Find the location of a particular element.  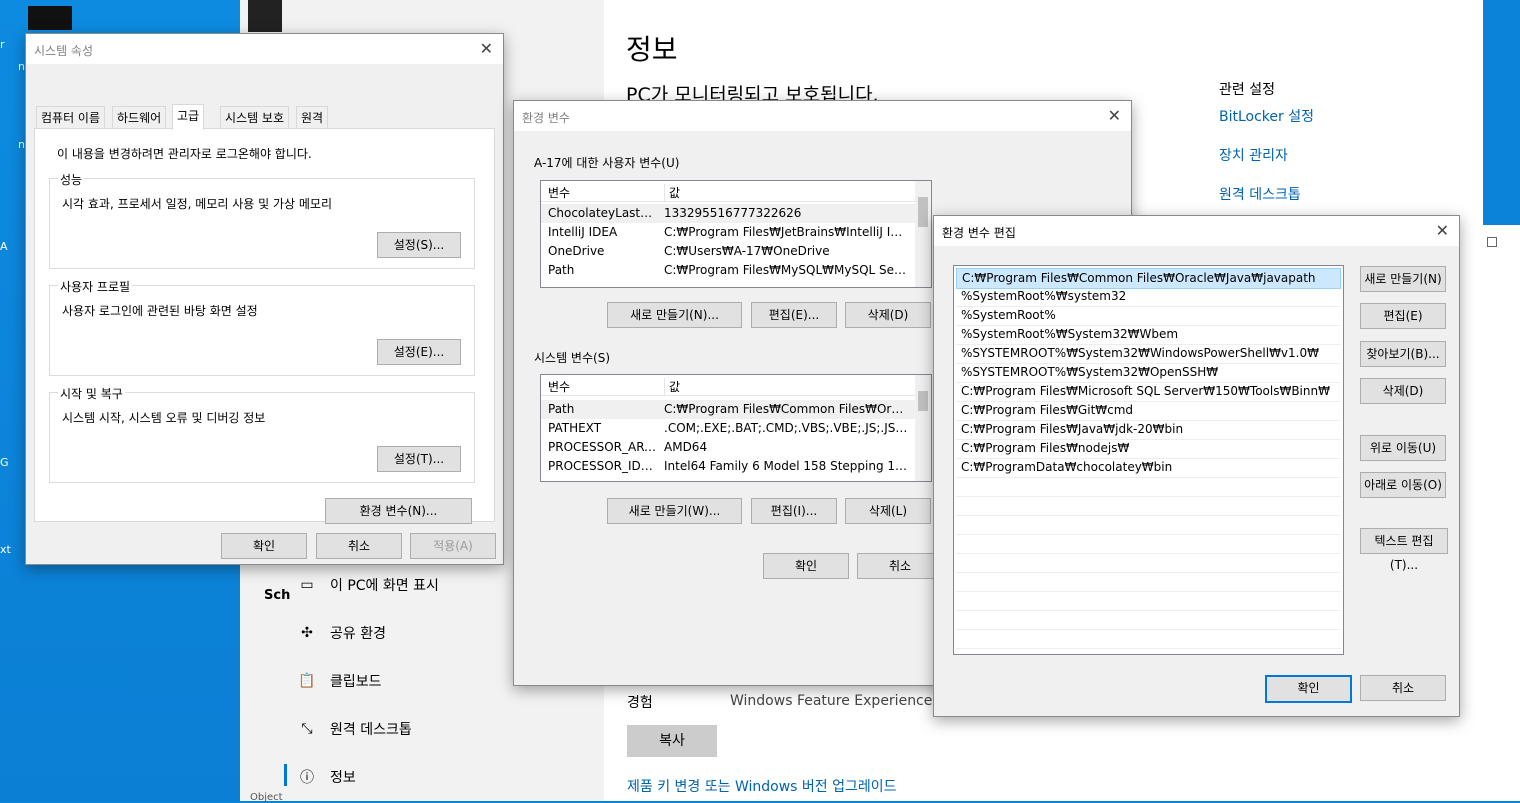

table-row: OneDrive C:₩Users₩A-17₩OneDrive is located at coordinates (728, 251).